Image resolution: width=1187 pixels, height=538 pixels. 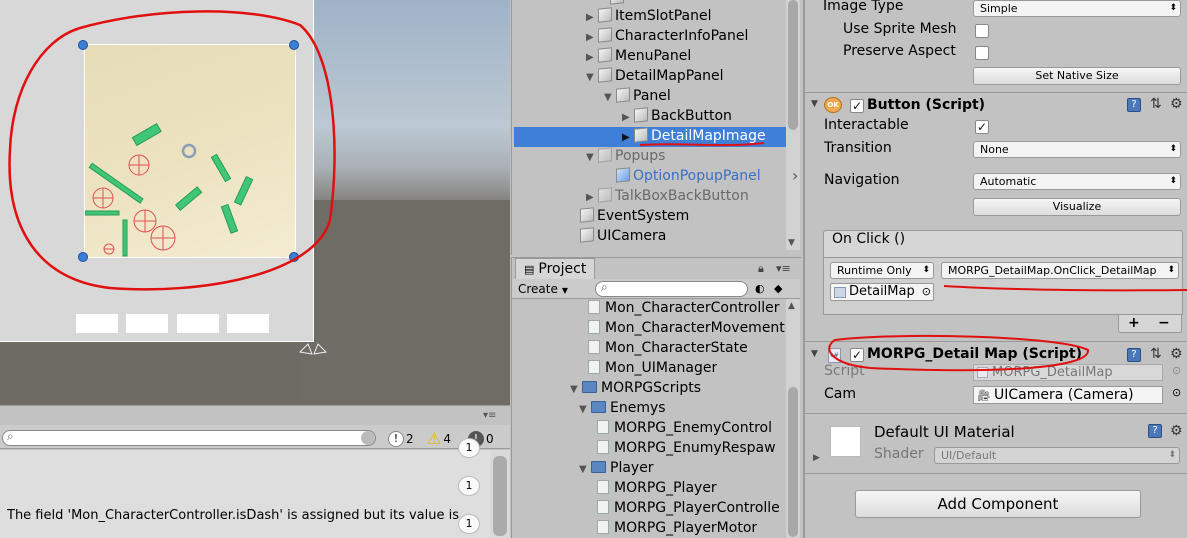 I want to click on hierarchy-item: ▶ TalkBoxBackButton, so click(x=667, y=196).